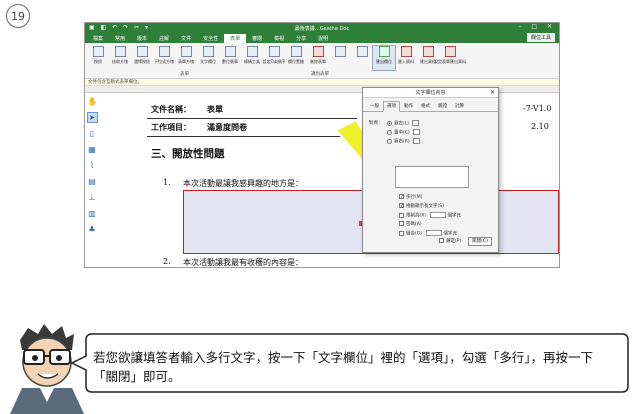 This screenshot has width=640, height=414. What do you see at coordinates (540, 126) in the screenshot?
I see `doc-date: 2.10` at bounding box center [540, 126].